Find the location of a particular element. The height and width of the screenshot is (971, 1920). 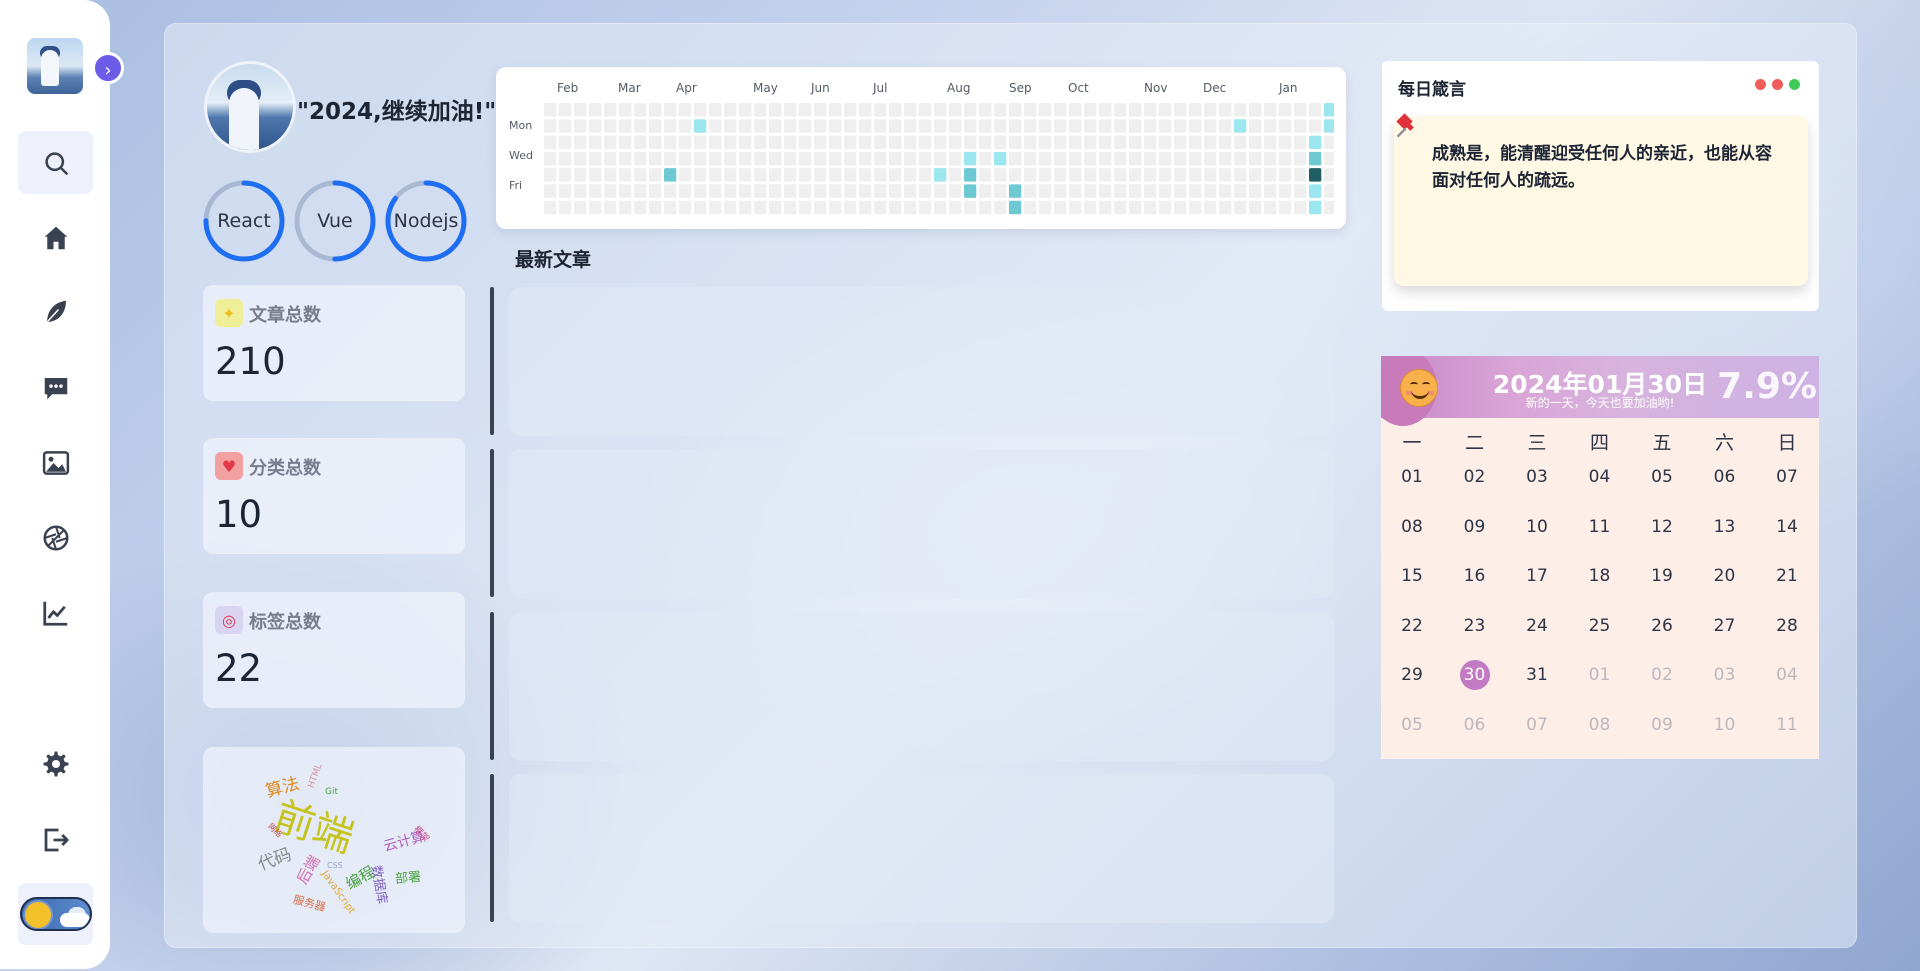

sidebar-item-home is located at coordinates (55, 237).